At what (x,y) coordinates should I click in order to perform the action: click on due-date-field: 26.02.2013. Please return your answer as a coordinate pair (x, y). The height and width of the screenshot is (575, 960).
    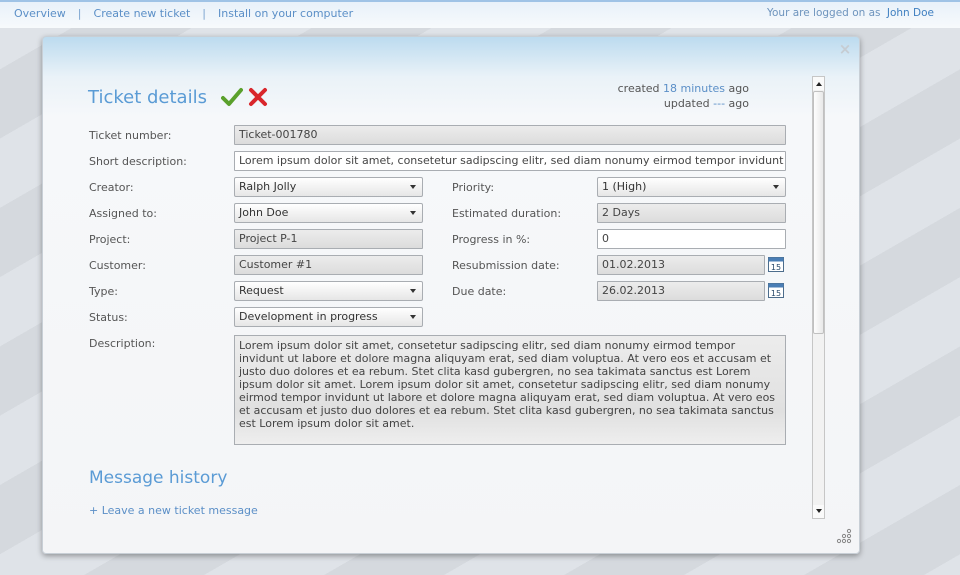
    Looking at the image, I should click on (681, 291).